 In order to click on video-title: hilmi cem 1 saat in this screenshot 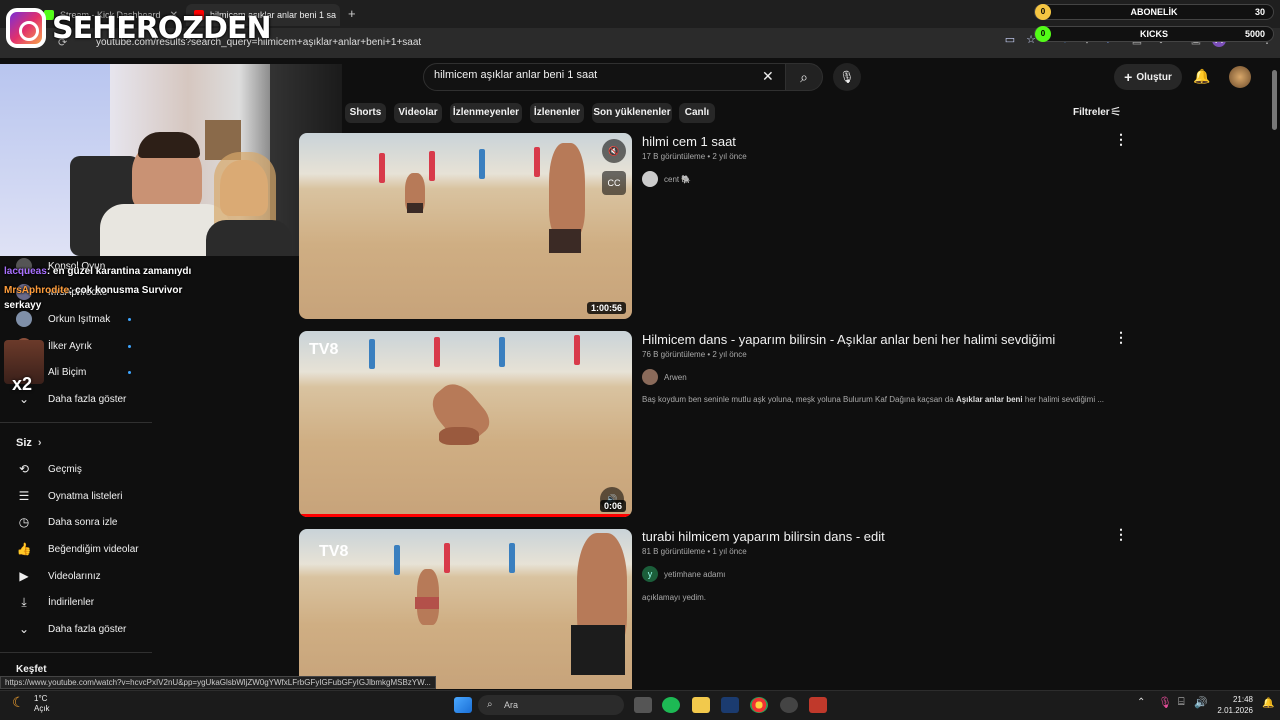, I will do `click(689, 141)`.